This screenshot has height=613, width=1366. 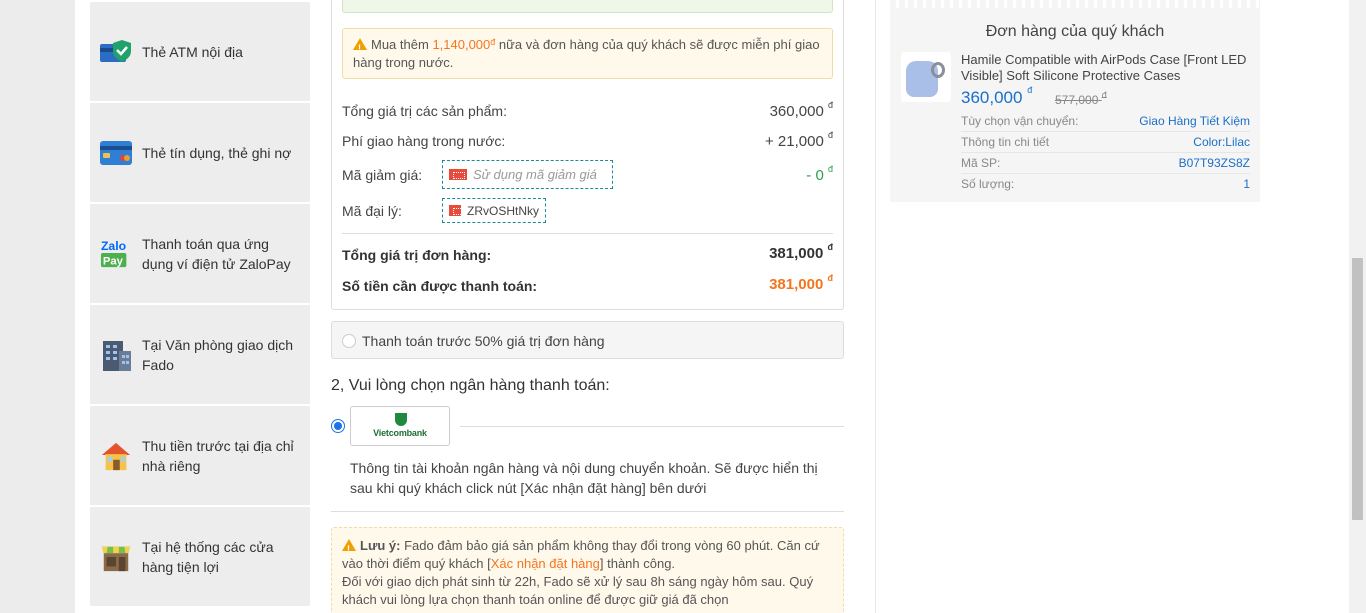 What do you see at coordinates (587, 252) in the screenshot?
I see `order-total-row: Tổng giá trị đơn hàng: 381,000 đ` at bounding box center [587, 252].